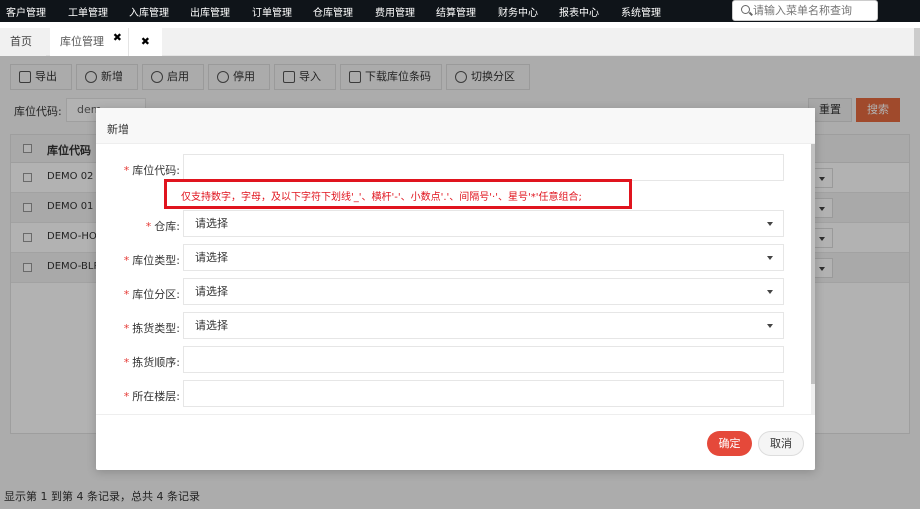 Image resolution: width=920 pixels, height=509 pixels. Describe the element at coordinates (118, 129) in the screenshot. I see `dialog-title: 新增` at that location.